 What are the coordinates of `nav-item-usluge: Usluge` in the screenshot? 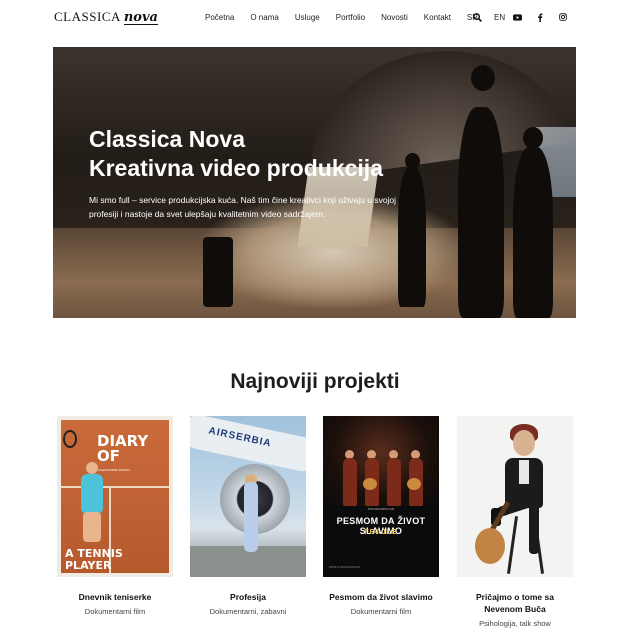 It's located at (307, 17).